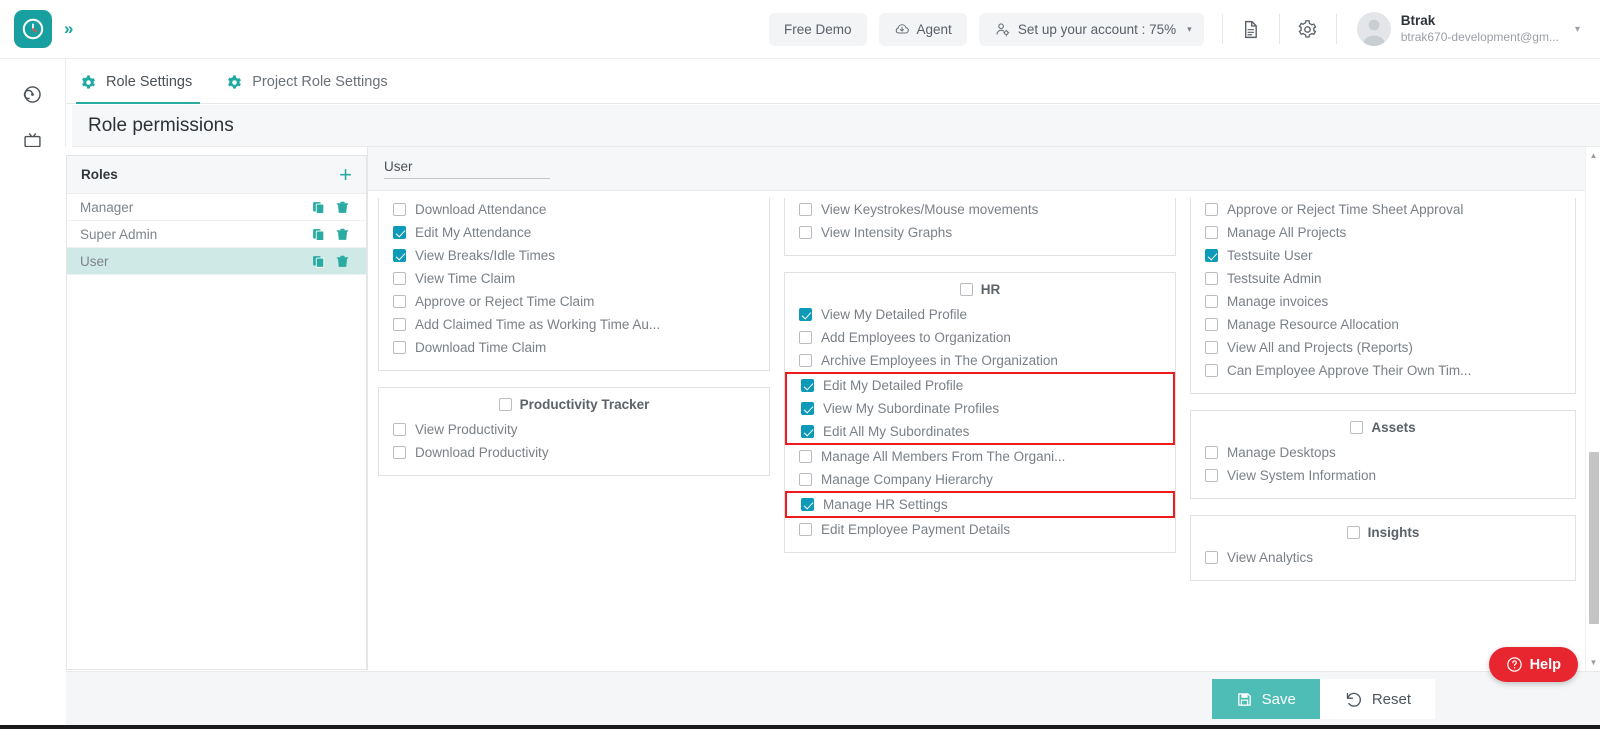 This screenshot has height=729, width=1600. Describe the element at coordinates (1383, 347) in the screenshot. I see `permission-row: View All and Projects (Reports)` at that location.